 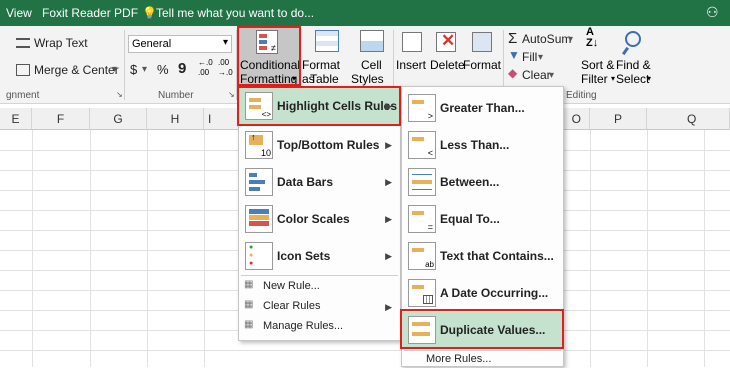 I want to click on conditional-formatting-icon: ≠, so click(x=267, y=42).